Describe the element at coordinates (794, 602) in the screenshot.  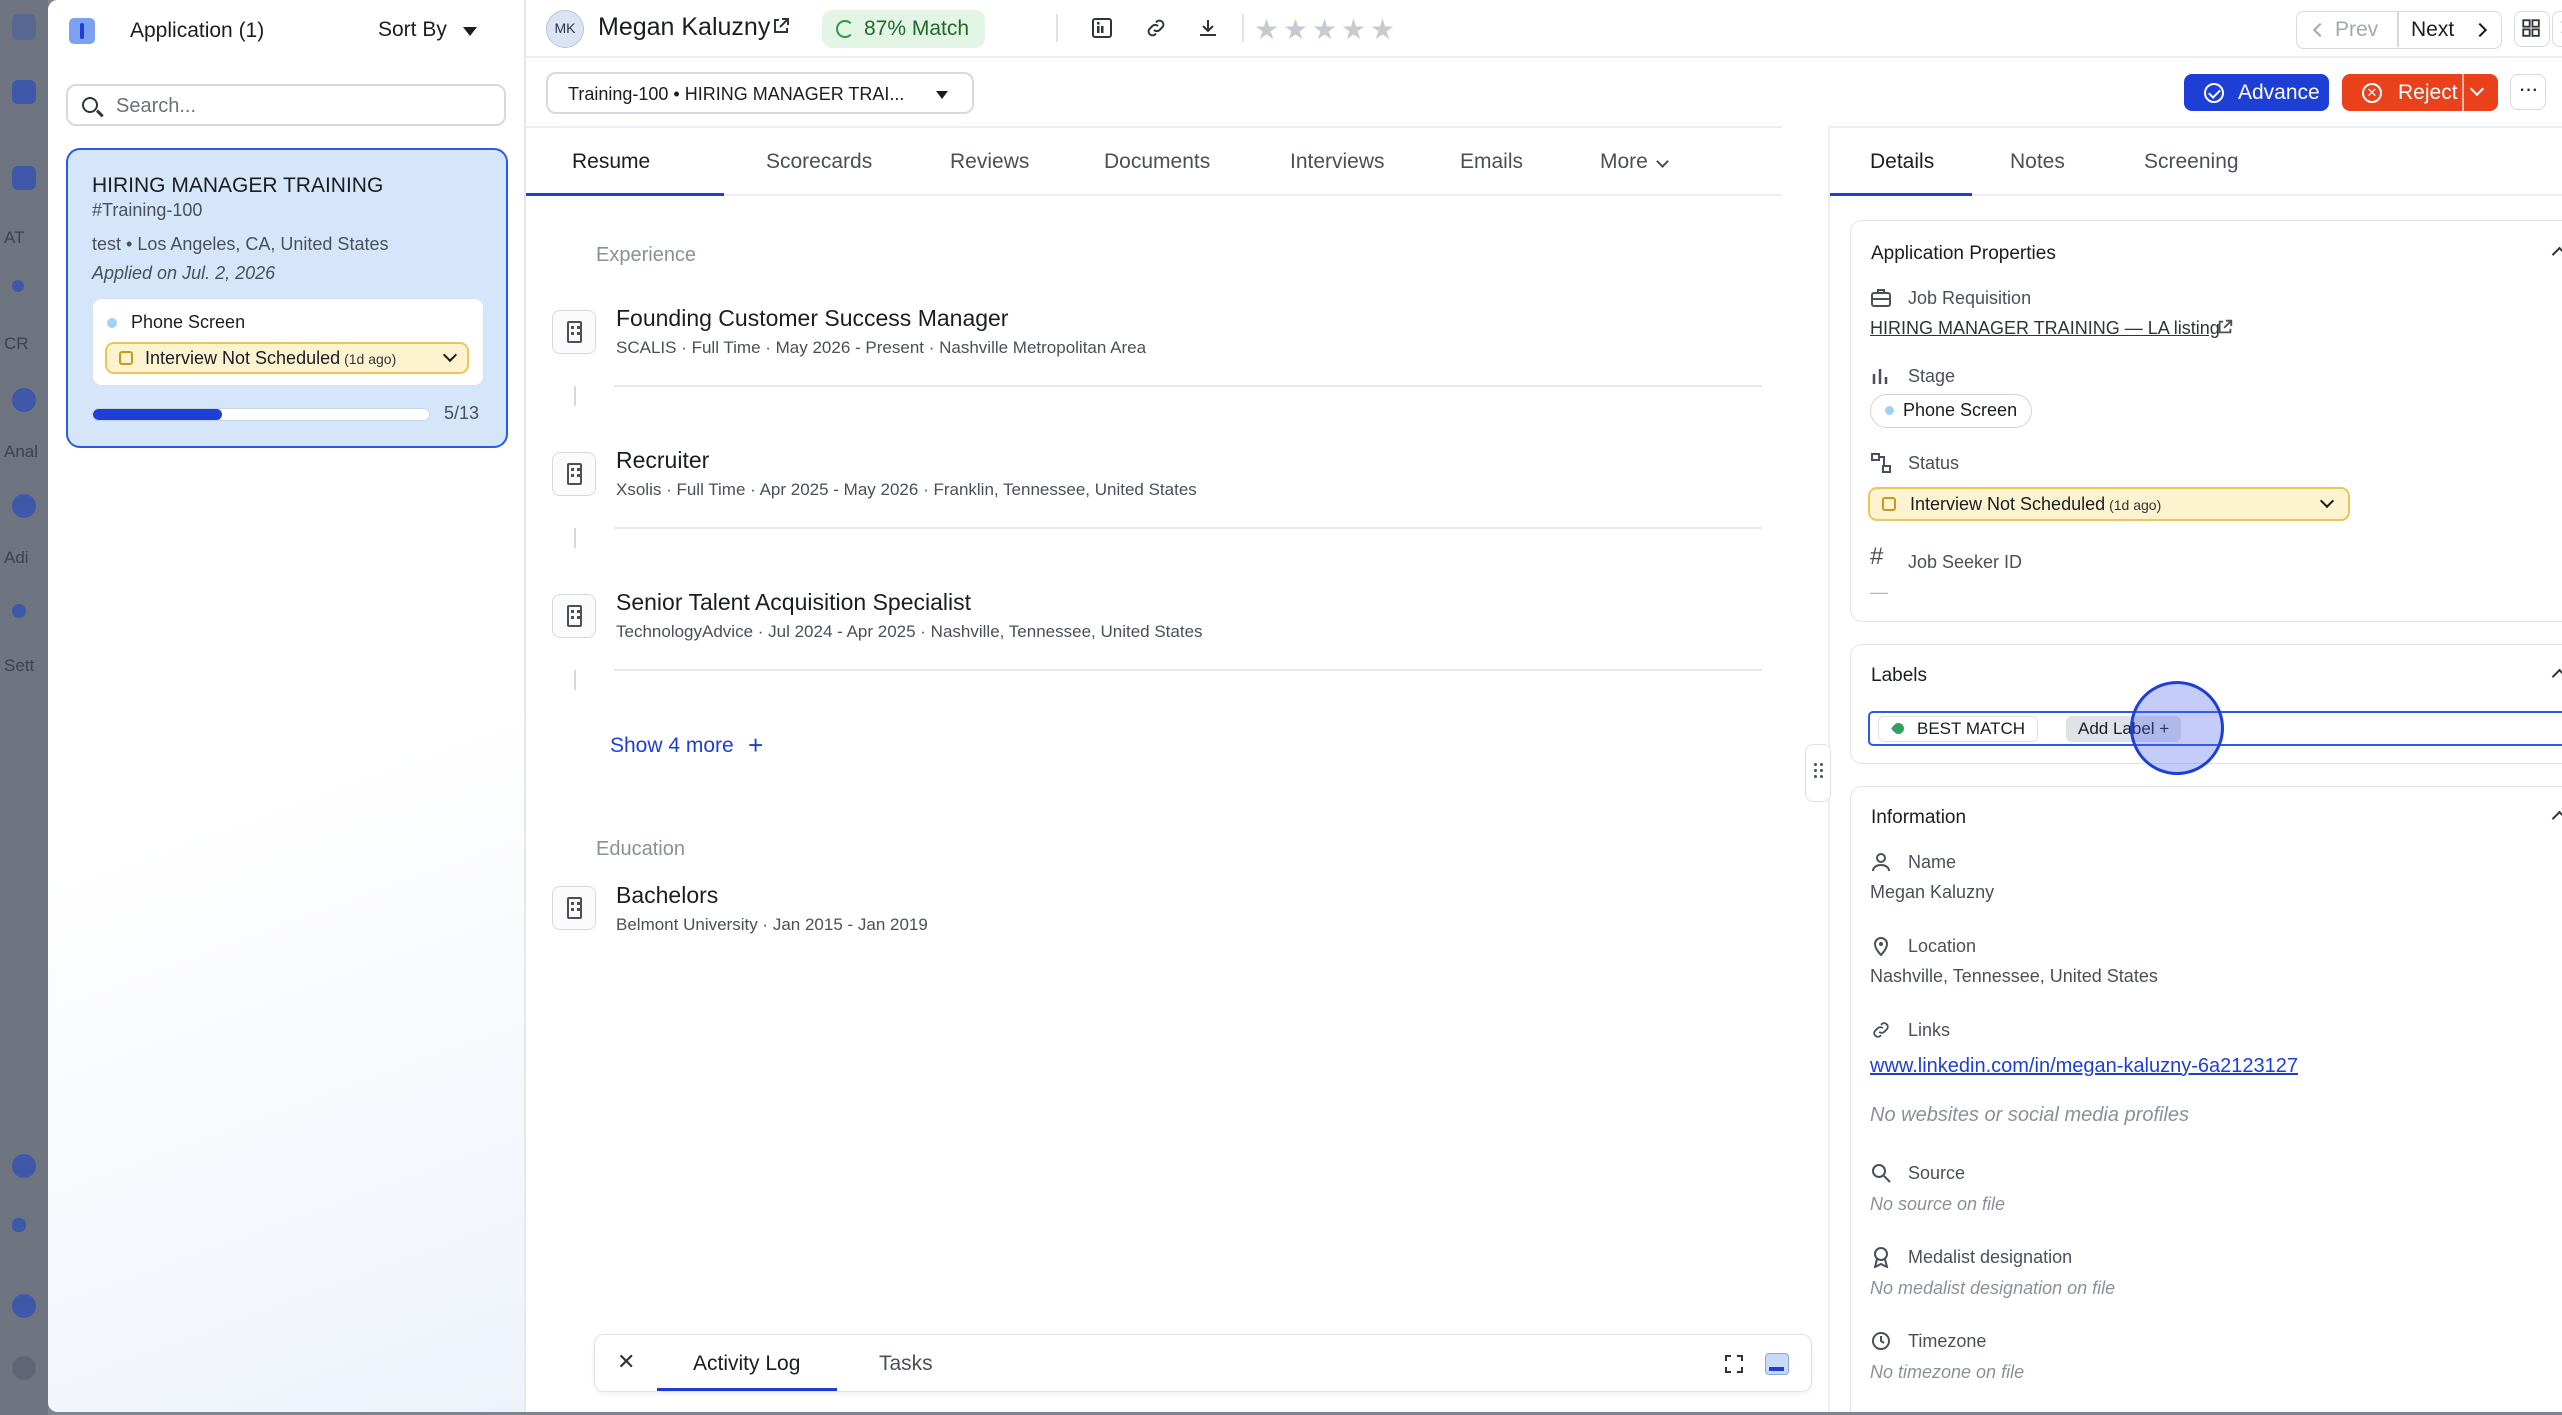
I see `experience-title: Senior Talent Acquisition Specialist` at that location.